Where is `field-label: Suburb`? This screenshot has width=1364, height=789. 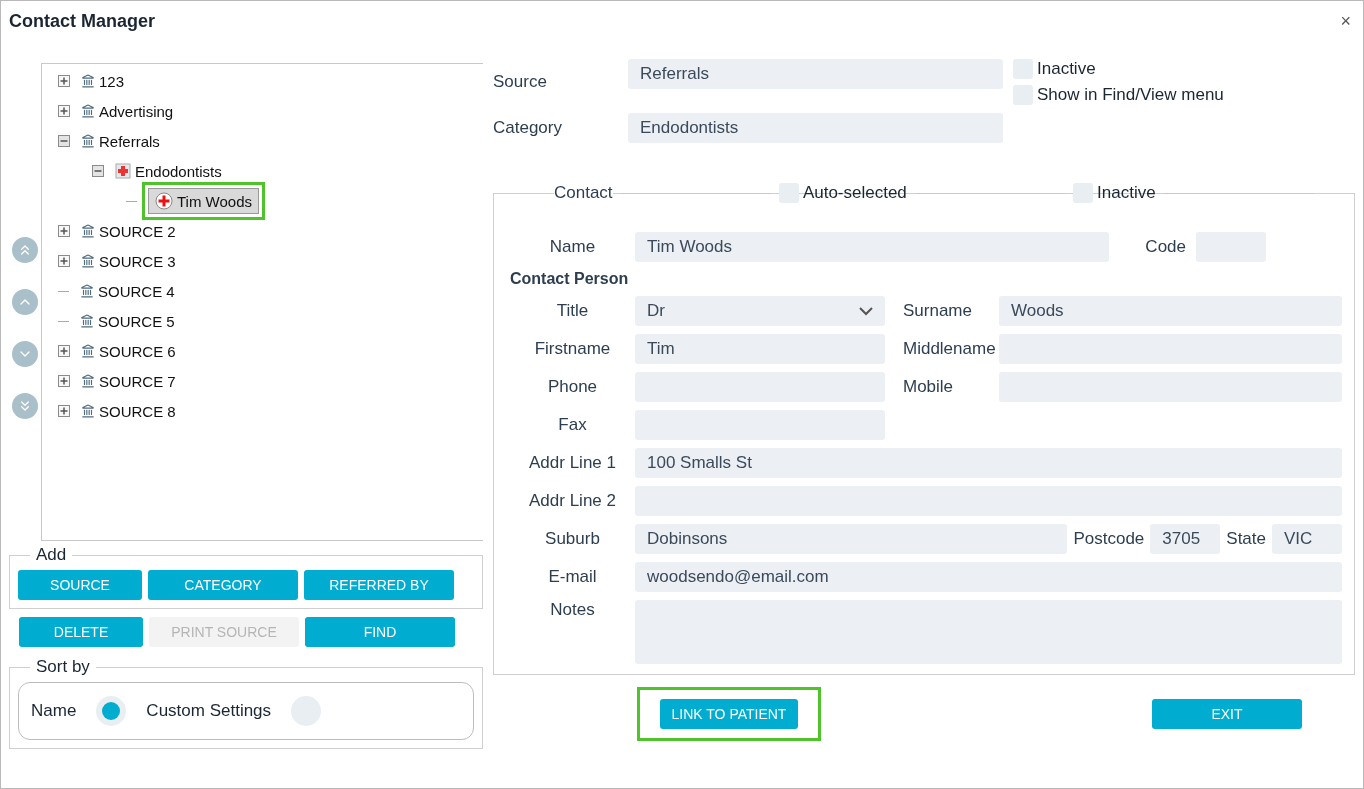
field-label: Suburb is located at coordinates (572, 539).